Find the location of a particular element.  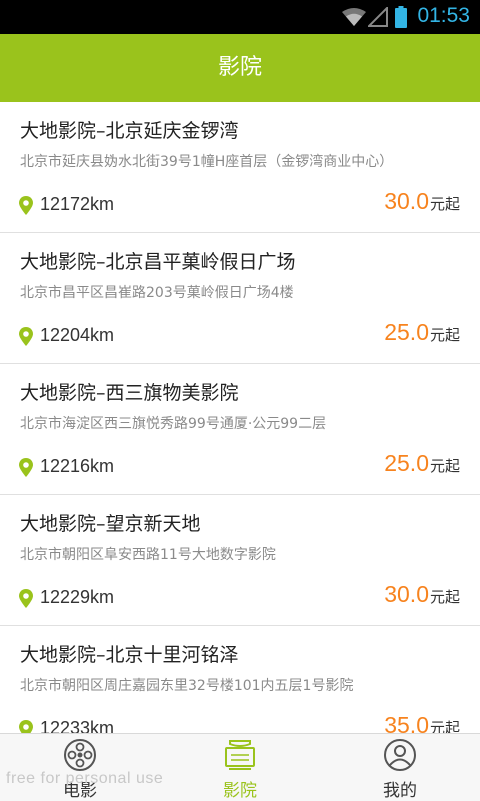

signal-icon is located at coordinates (378, 17).